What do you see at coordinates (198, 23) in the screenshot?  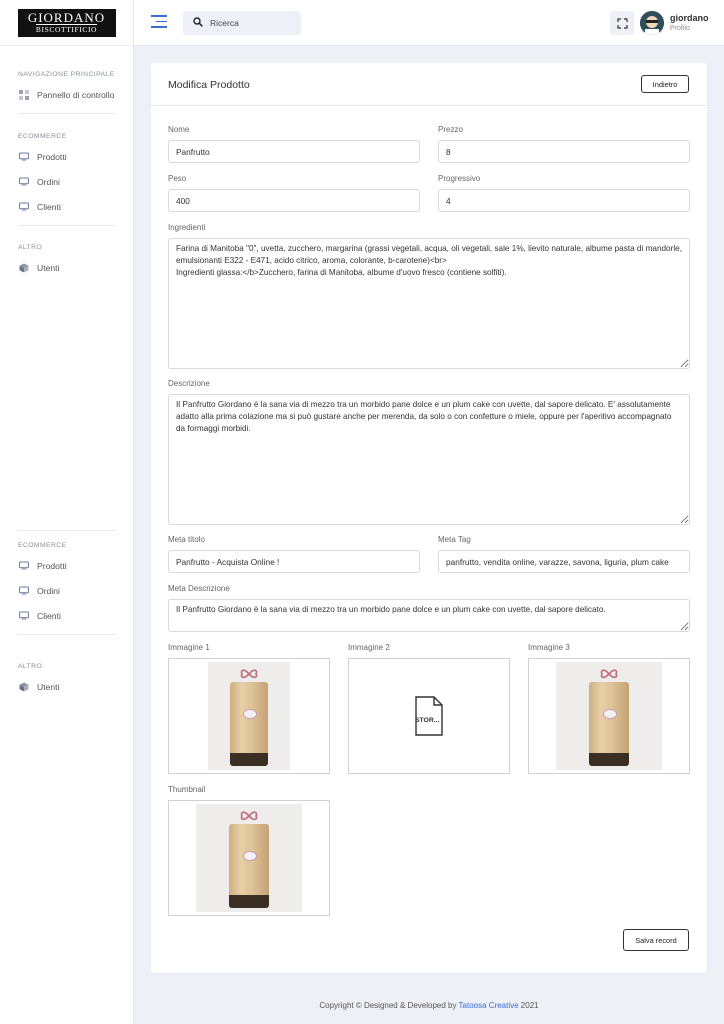 I see `search-icon` at bounding box center [198, 23].